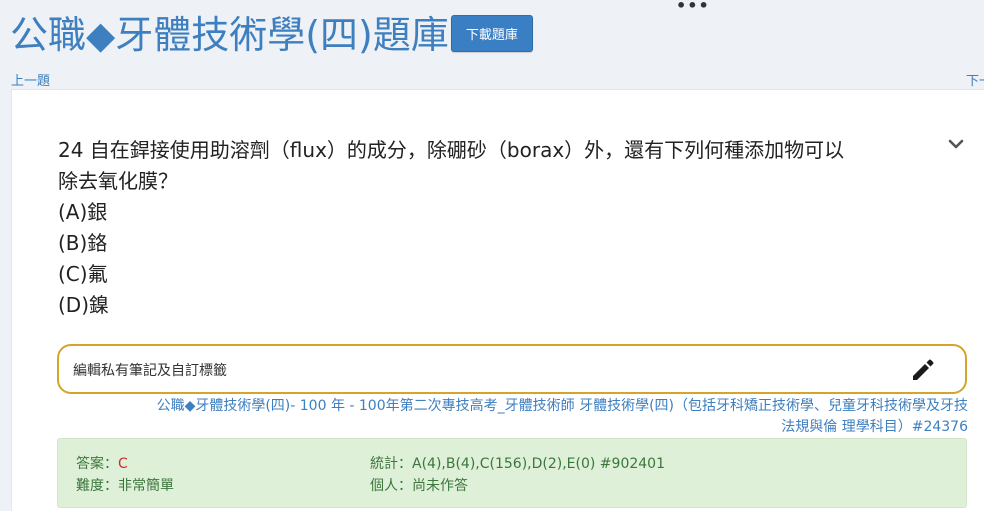 Image resolution: width=984 pixels, height=511 pixels. What do you see at coordinates (440, 486) in the screenshot?
I see `personal-value: 尚未作答` at bounding box center [440, 486].